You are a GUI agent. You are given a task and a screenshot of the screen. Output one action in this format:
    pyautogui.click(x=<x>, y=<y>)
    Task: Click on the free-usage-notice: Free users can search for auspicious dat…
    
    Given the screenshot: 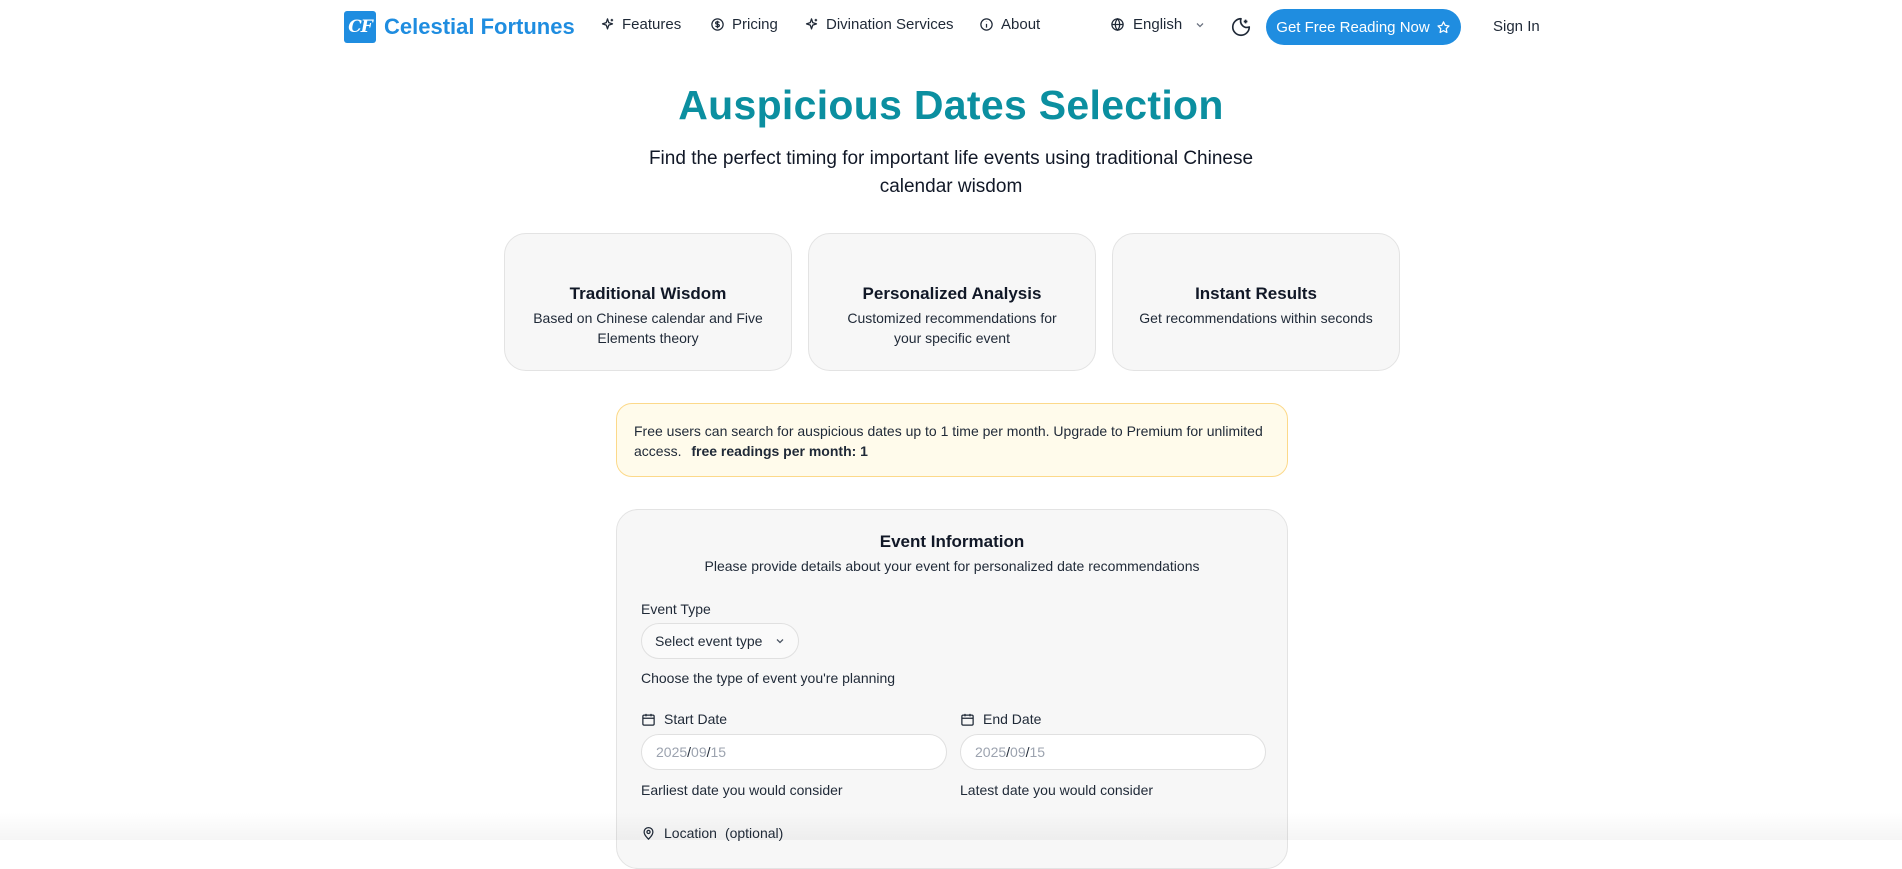 What is the action you would take?
    pyautogui.click(x=952, y=440)
    